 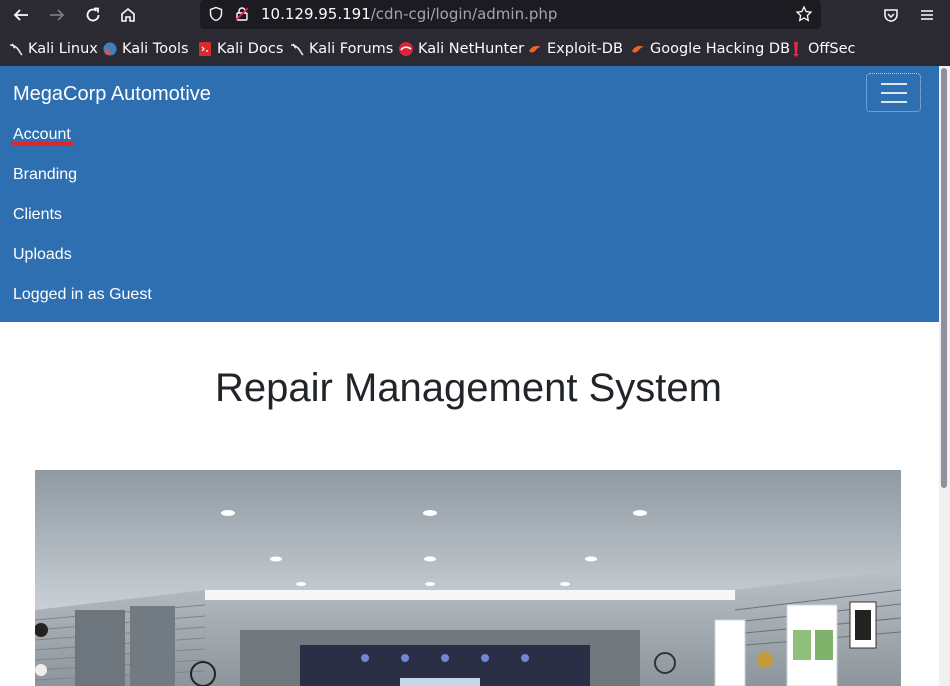 What do you see at coordinates (42, 255) in the screenshot?
I see `nav-link-uploads: Uploads` at bounding box center [42, 255].